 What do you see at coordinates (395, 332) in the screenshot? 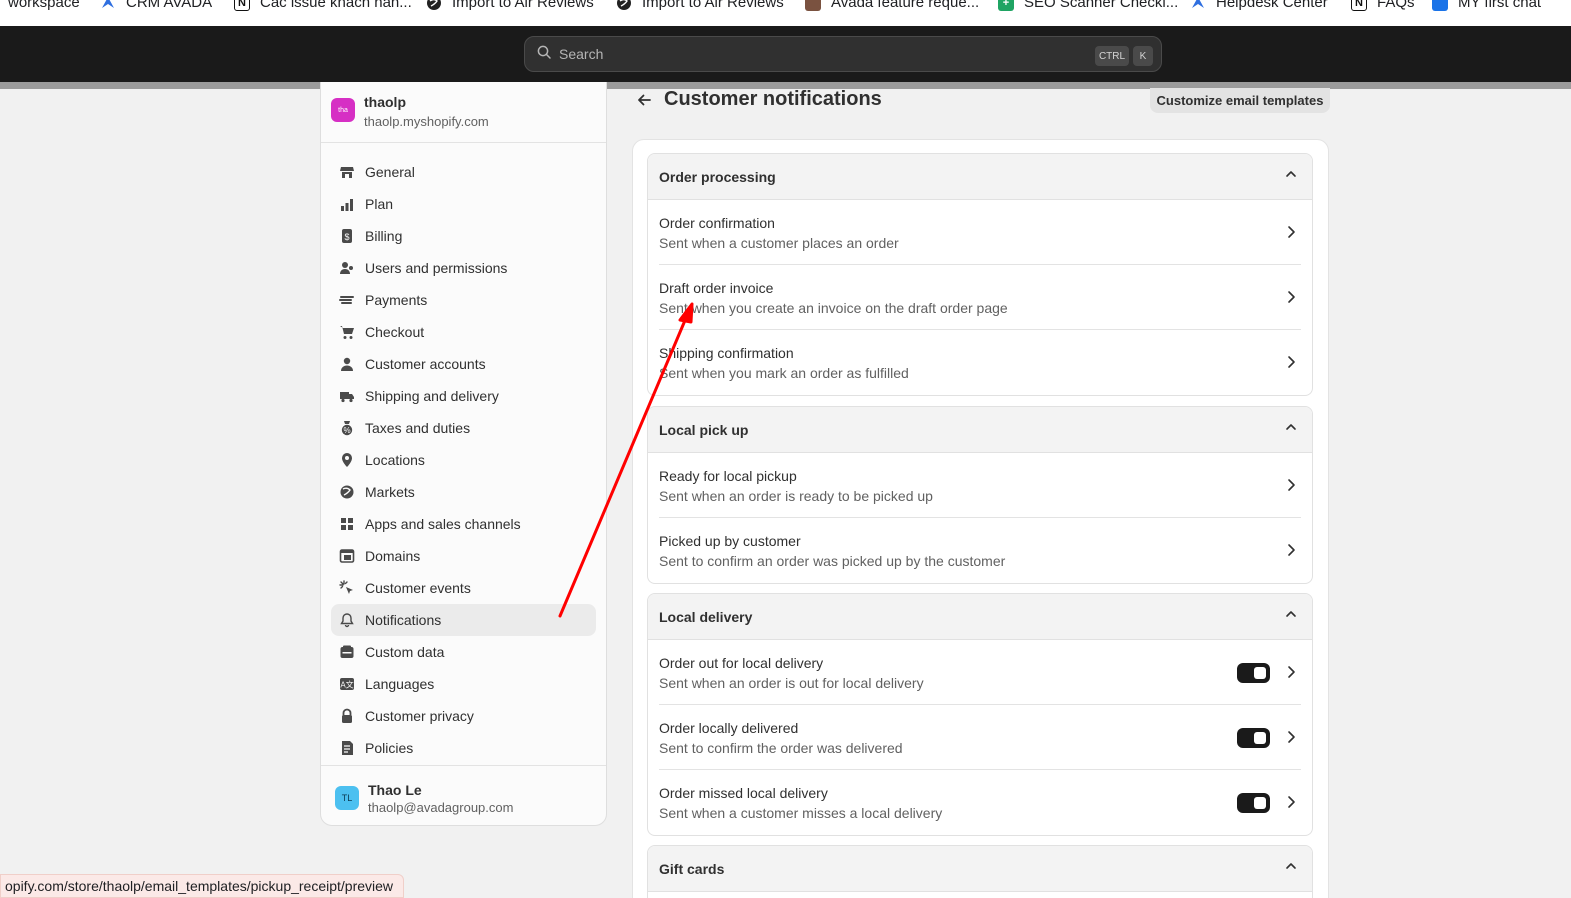
I see `nav-item-label: Checkout` at bounding box center [395, 332].